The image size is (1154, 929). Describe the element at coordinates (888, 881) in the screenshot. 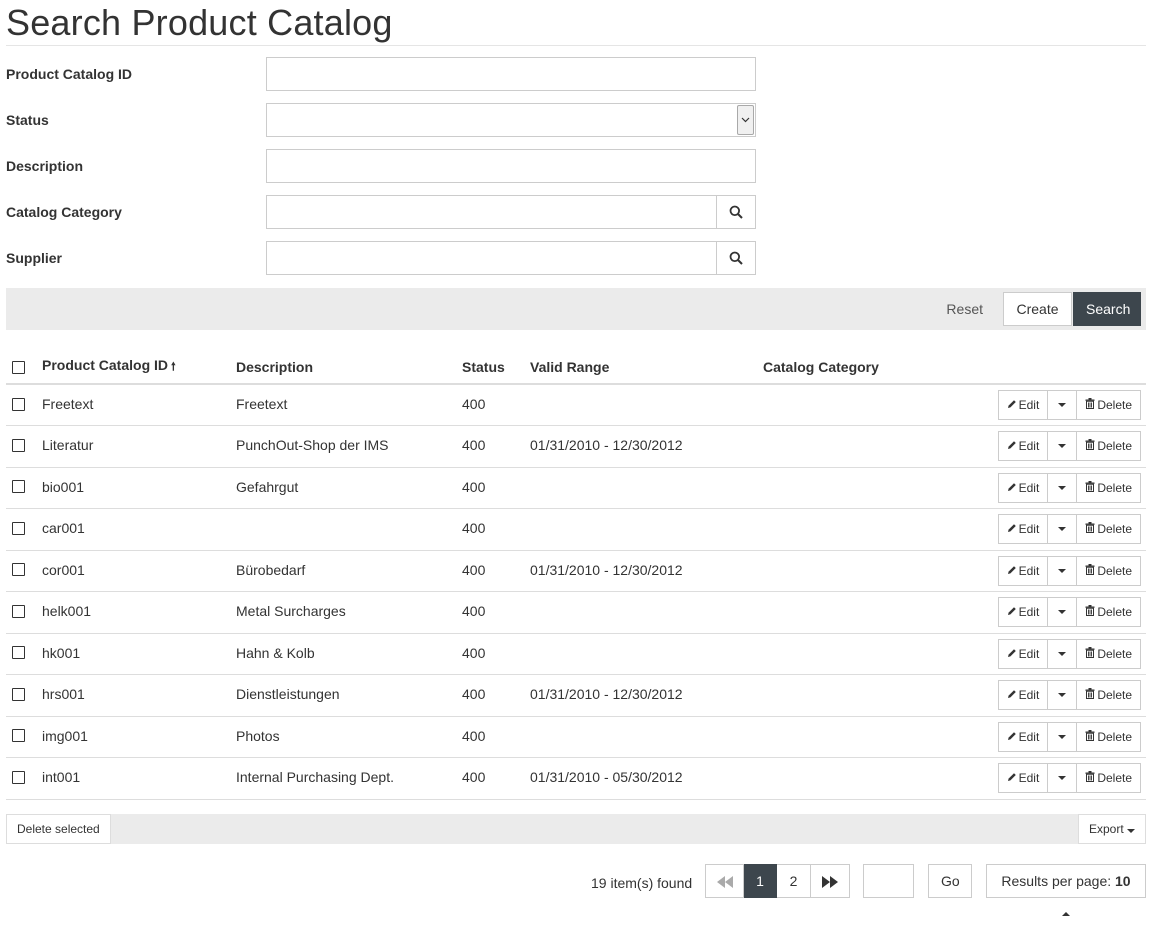

I see `page-number-input` at that location.